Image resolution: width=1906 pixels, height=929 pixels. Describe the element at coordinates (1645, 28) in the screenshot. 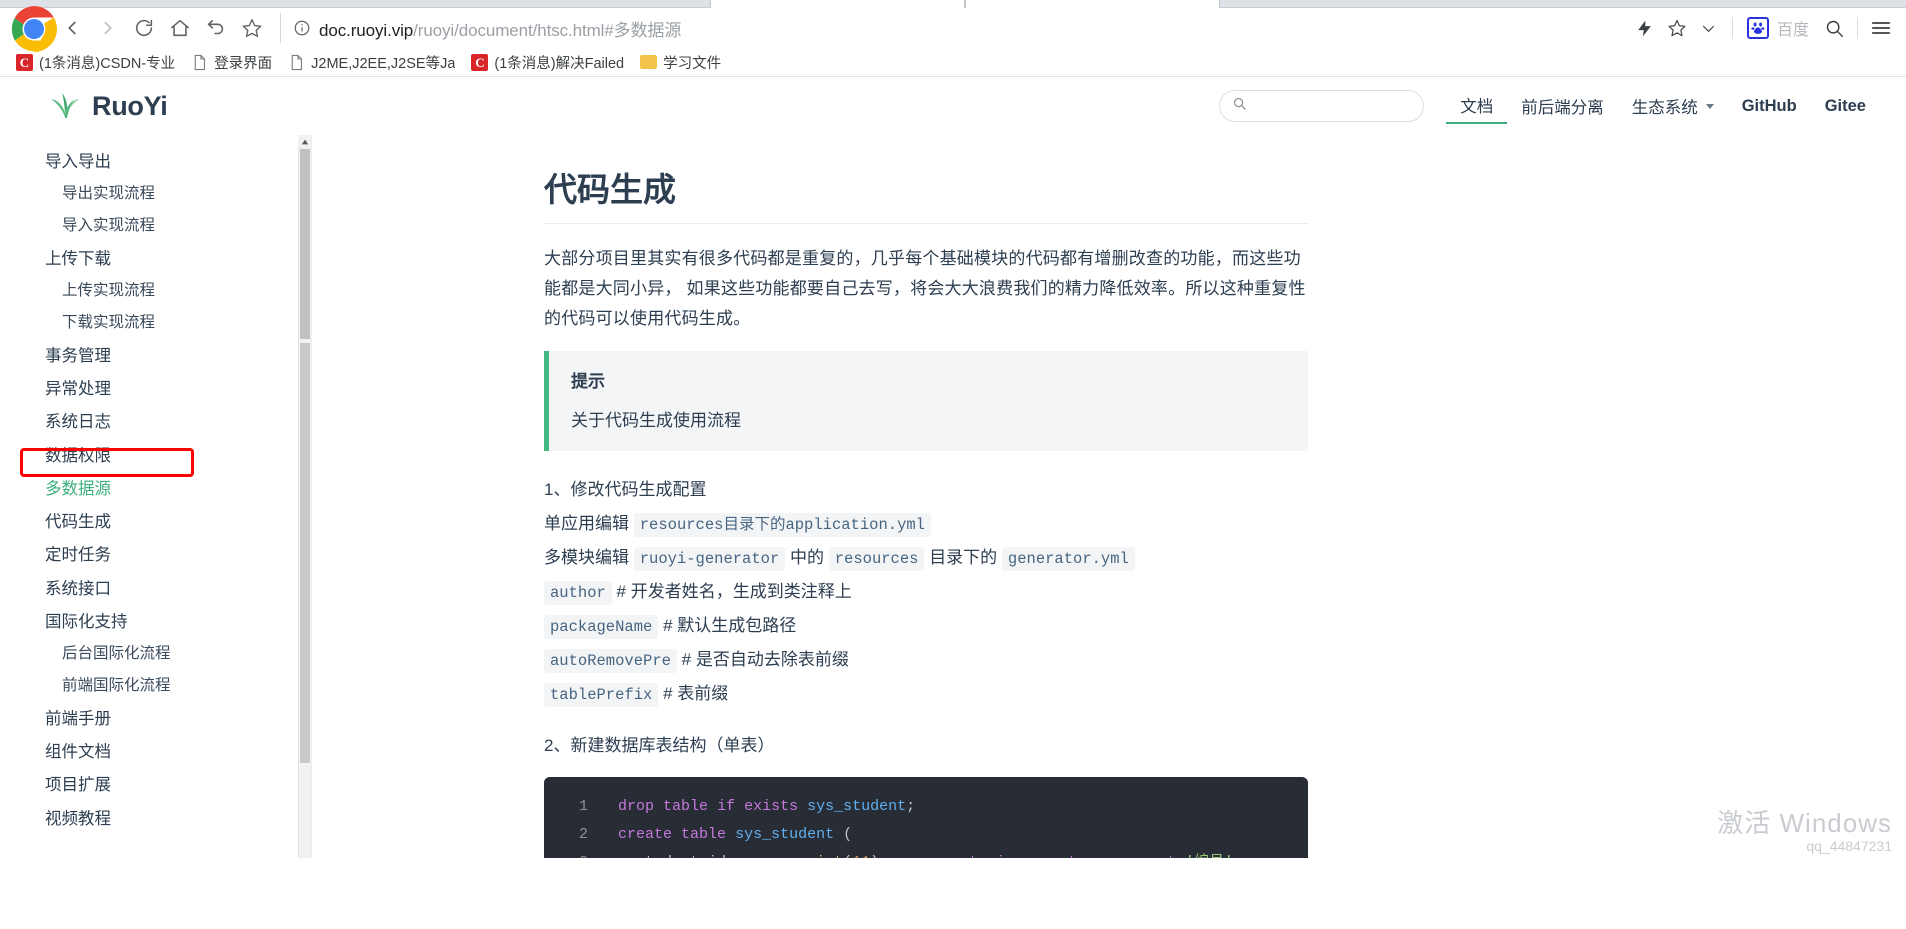

I see `lightning-icon` at that location.